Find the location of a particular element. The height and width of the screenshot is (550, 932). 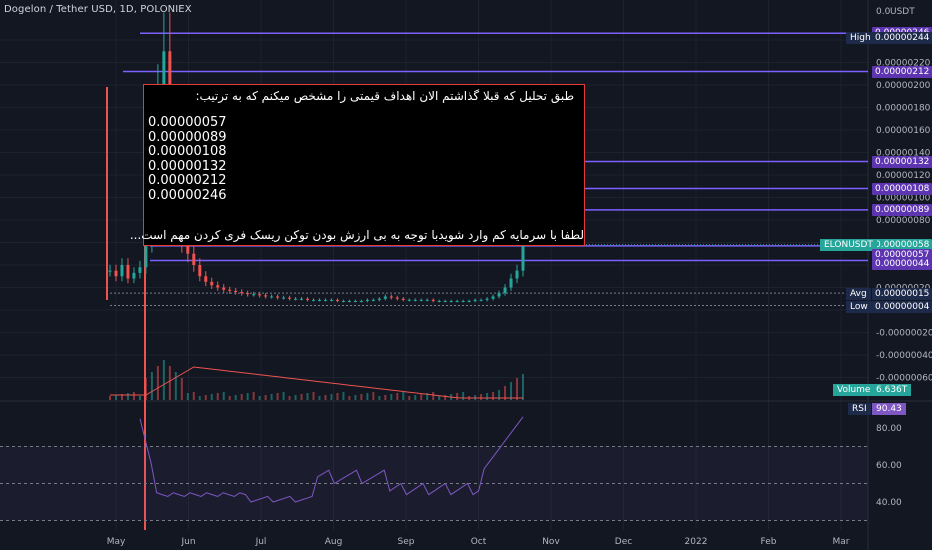

price-axis-tag: Low is located at coordinates (859, 306).